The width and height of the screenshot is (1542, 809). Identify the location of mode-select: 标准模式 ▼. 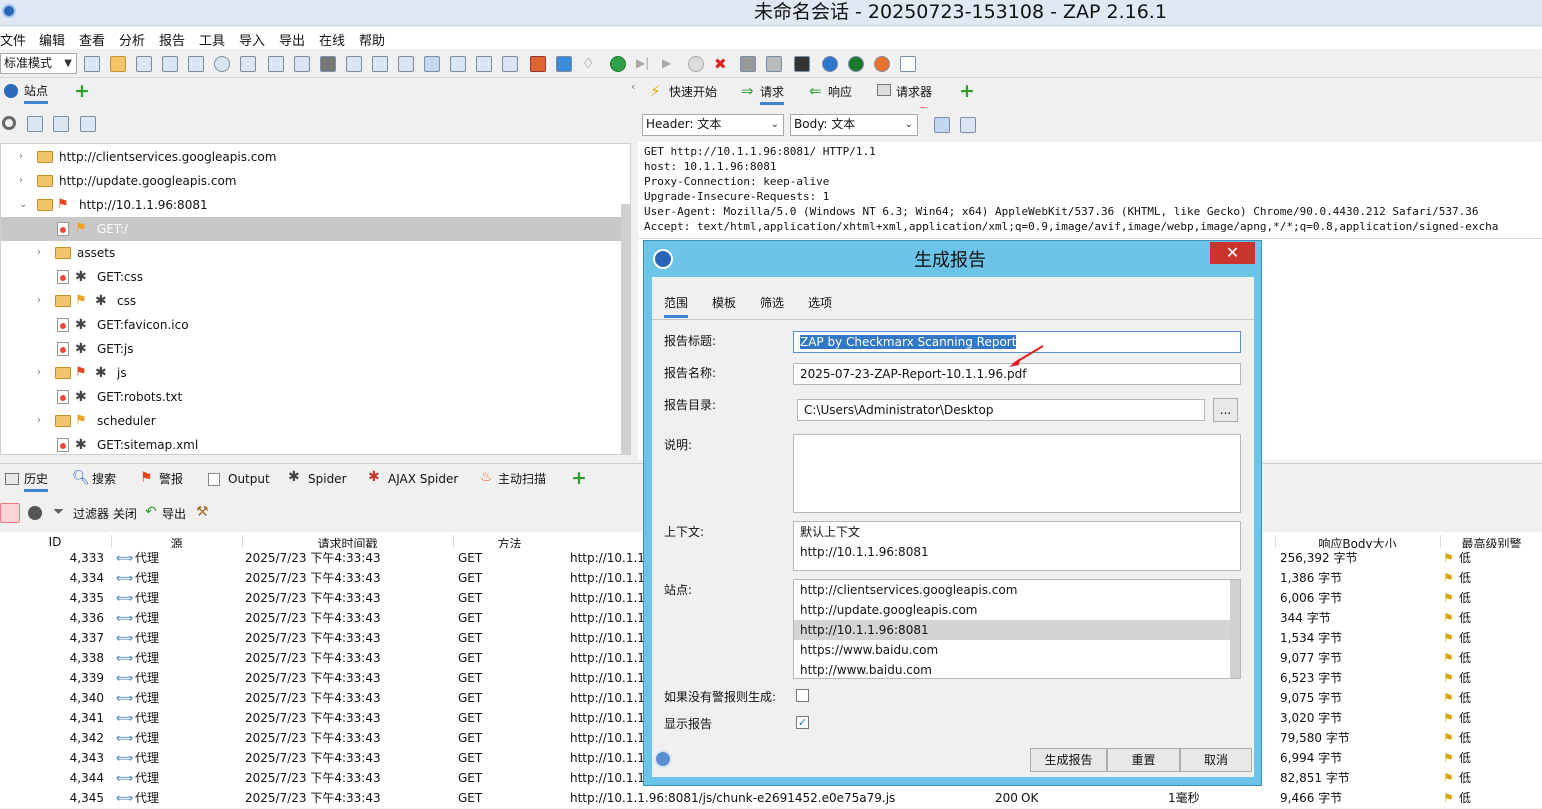
(38, 63).